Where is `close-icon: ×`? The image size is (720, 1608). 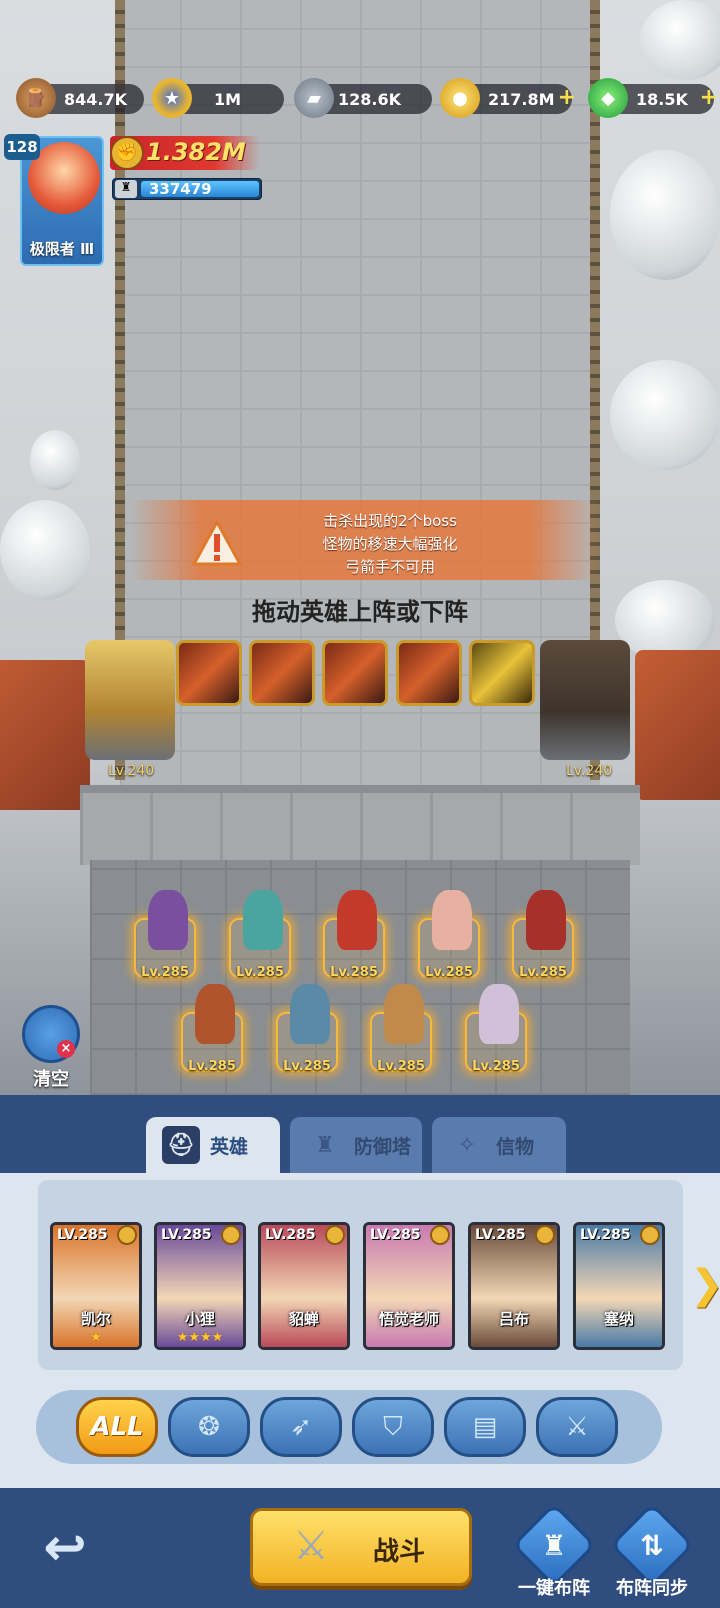
close-icon: × is located at coordinates (66, 1049).